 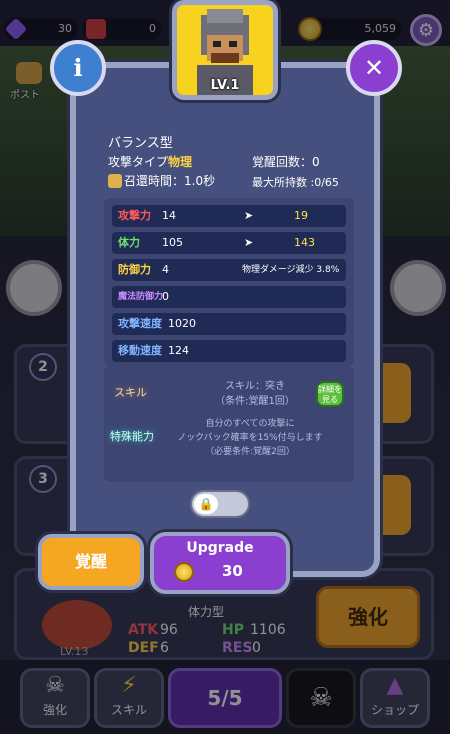 What do you see at coordinates (232, 571) in the screenshot?
I see `upgrade-cost: 30` at bounding box center [232, 571].